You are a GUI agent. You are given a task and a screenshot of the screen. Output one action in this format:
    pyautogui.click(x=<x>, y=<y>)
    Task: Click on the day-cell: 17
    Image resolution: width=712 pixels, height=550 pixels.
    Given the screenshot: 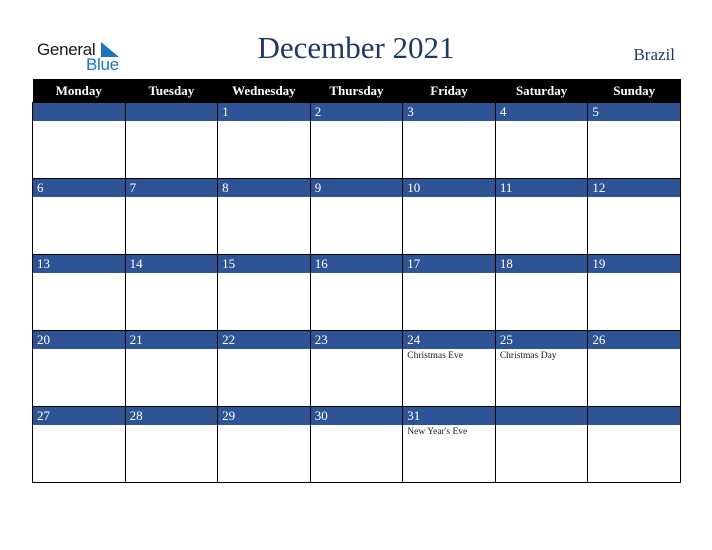 What is the action you would take?
    pyautogui.click(x=449, y=292)
    